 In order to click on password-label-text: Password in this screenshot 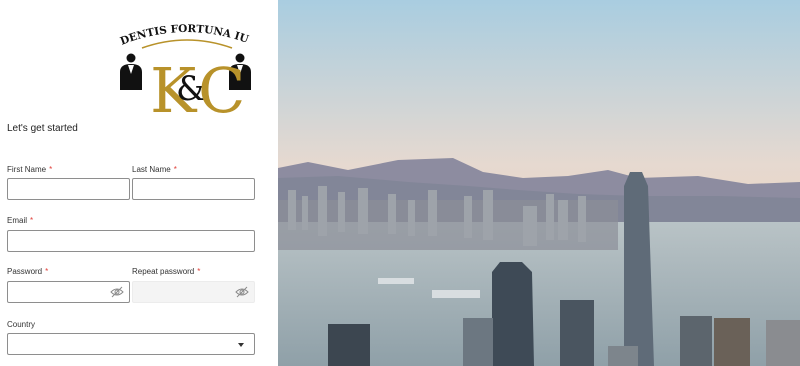, I will do `click(25, 271)`.